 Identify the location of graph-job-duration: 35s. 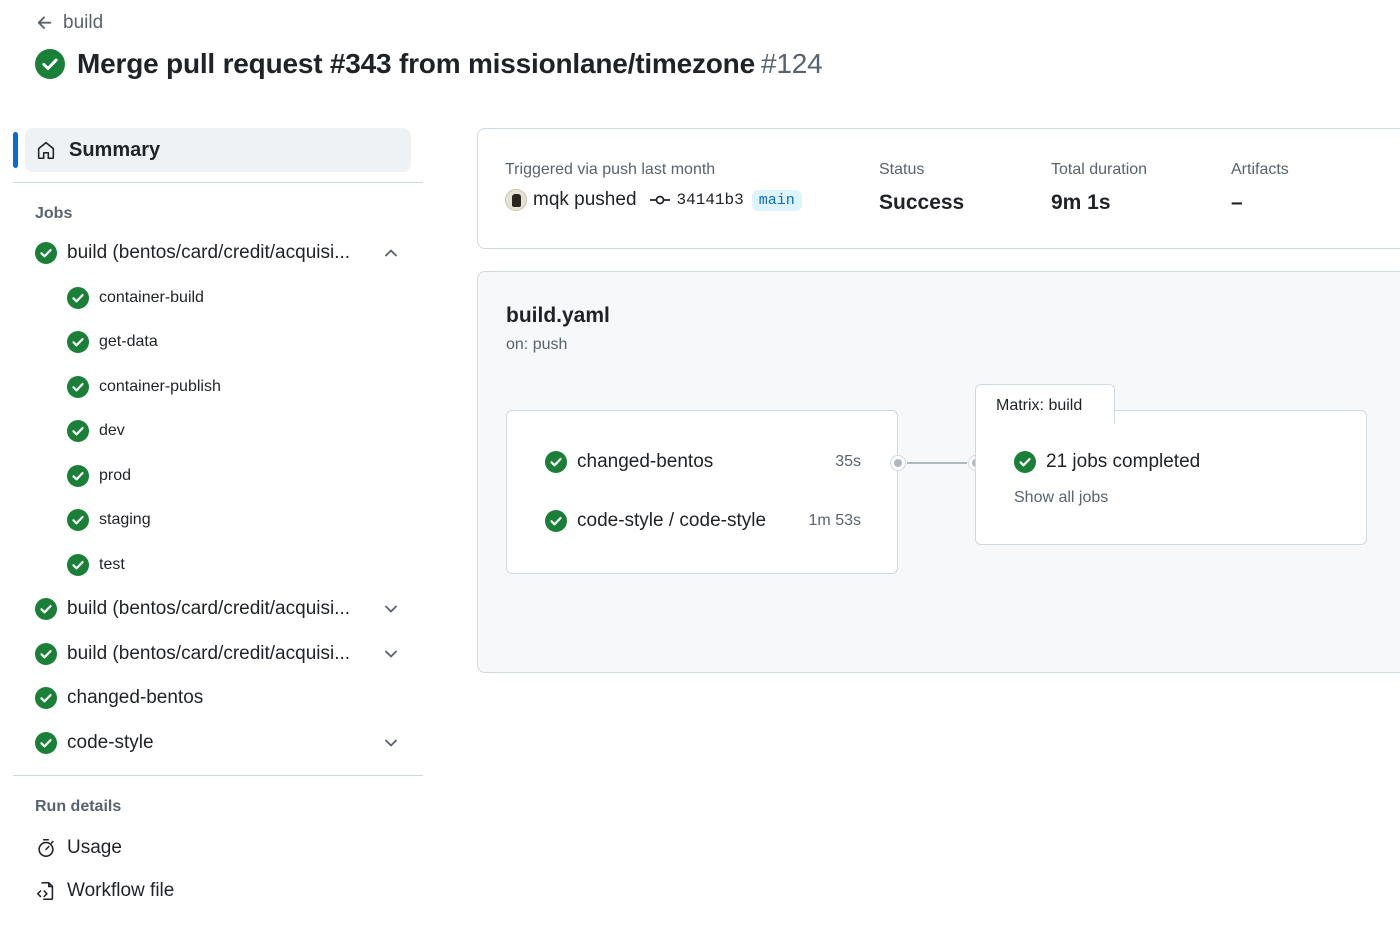
(848, 461).